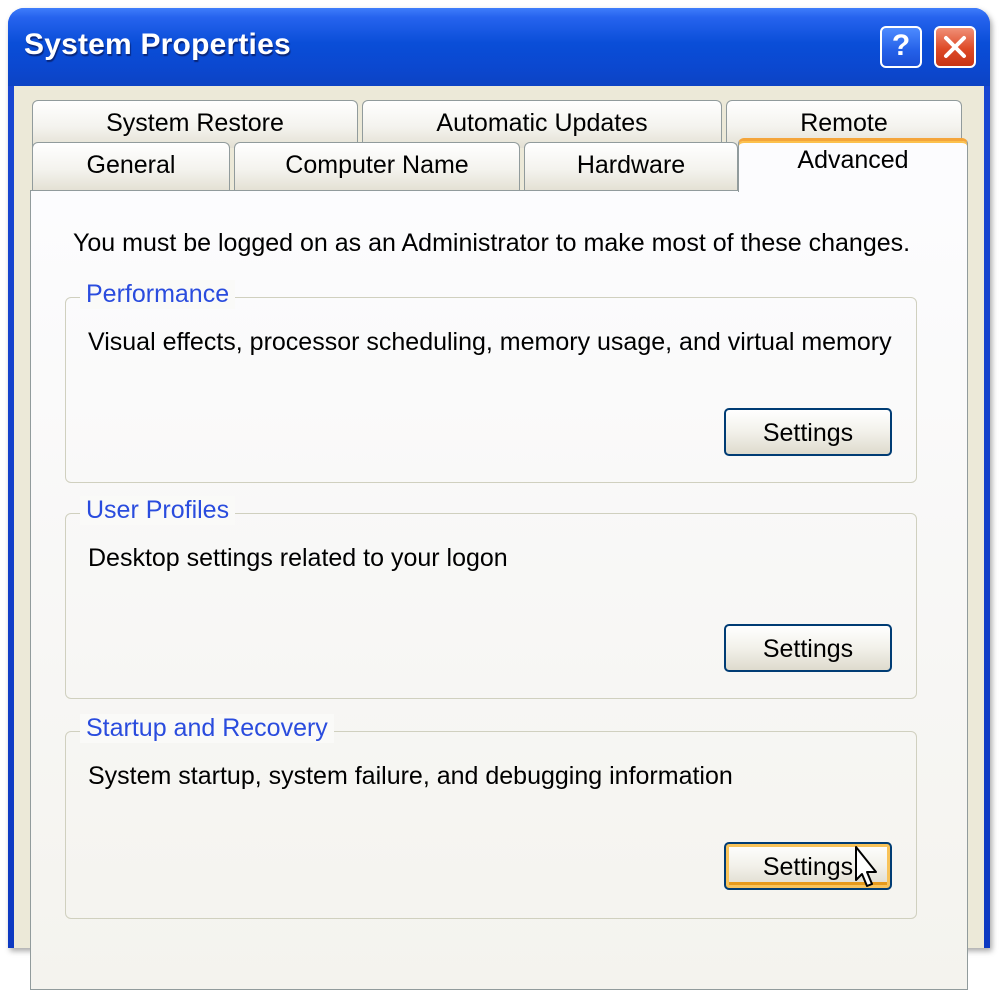  Describe the element at coordinates (158, 294) in the screenshot. I see `group-title: Performance` at that location.